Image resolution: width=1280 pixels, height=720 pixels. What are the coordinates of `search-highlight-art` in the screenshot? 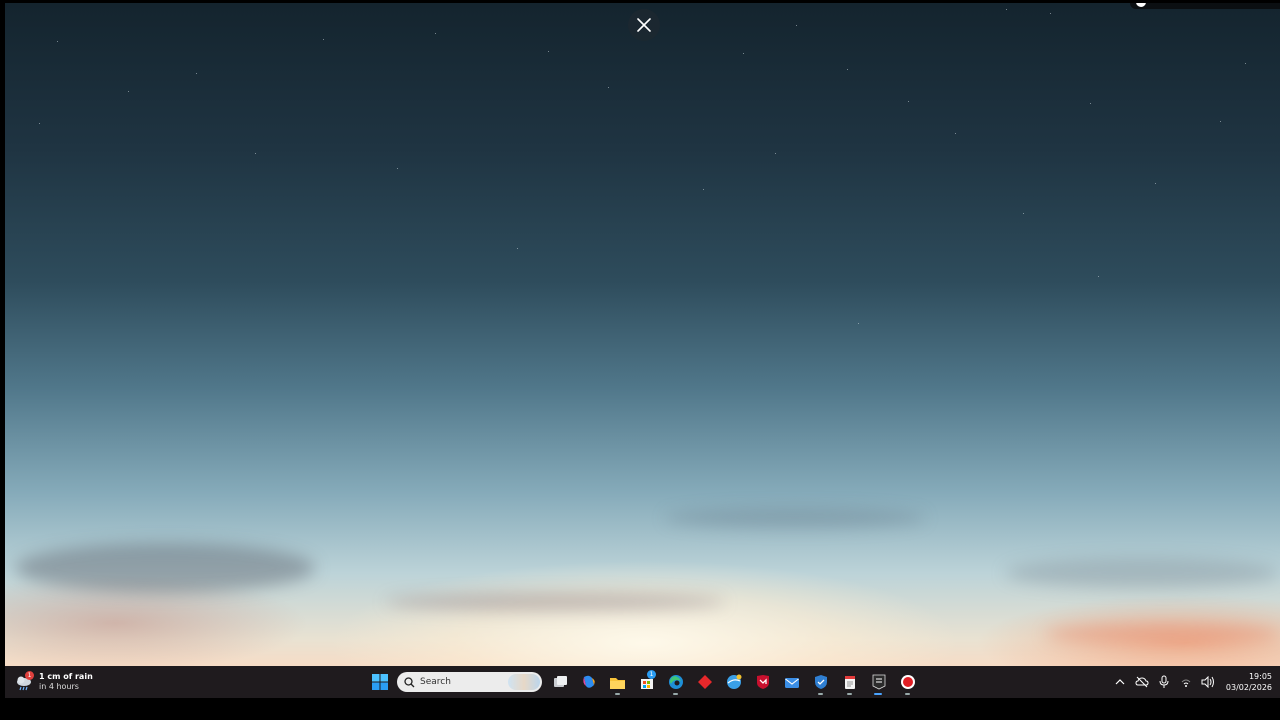 It's located at (524, 682).